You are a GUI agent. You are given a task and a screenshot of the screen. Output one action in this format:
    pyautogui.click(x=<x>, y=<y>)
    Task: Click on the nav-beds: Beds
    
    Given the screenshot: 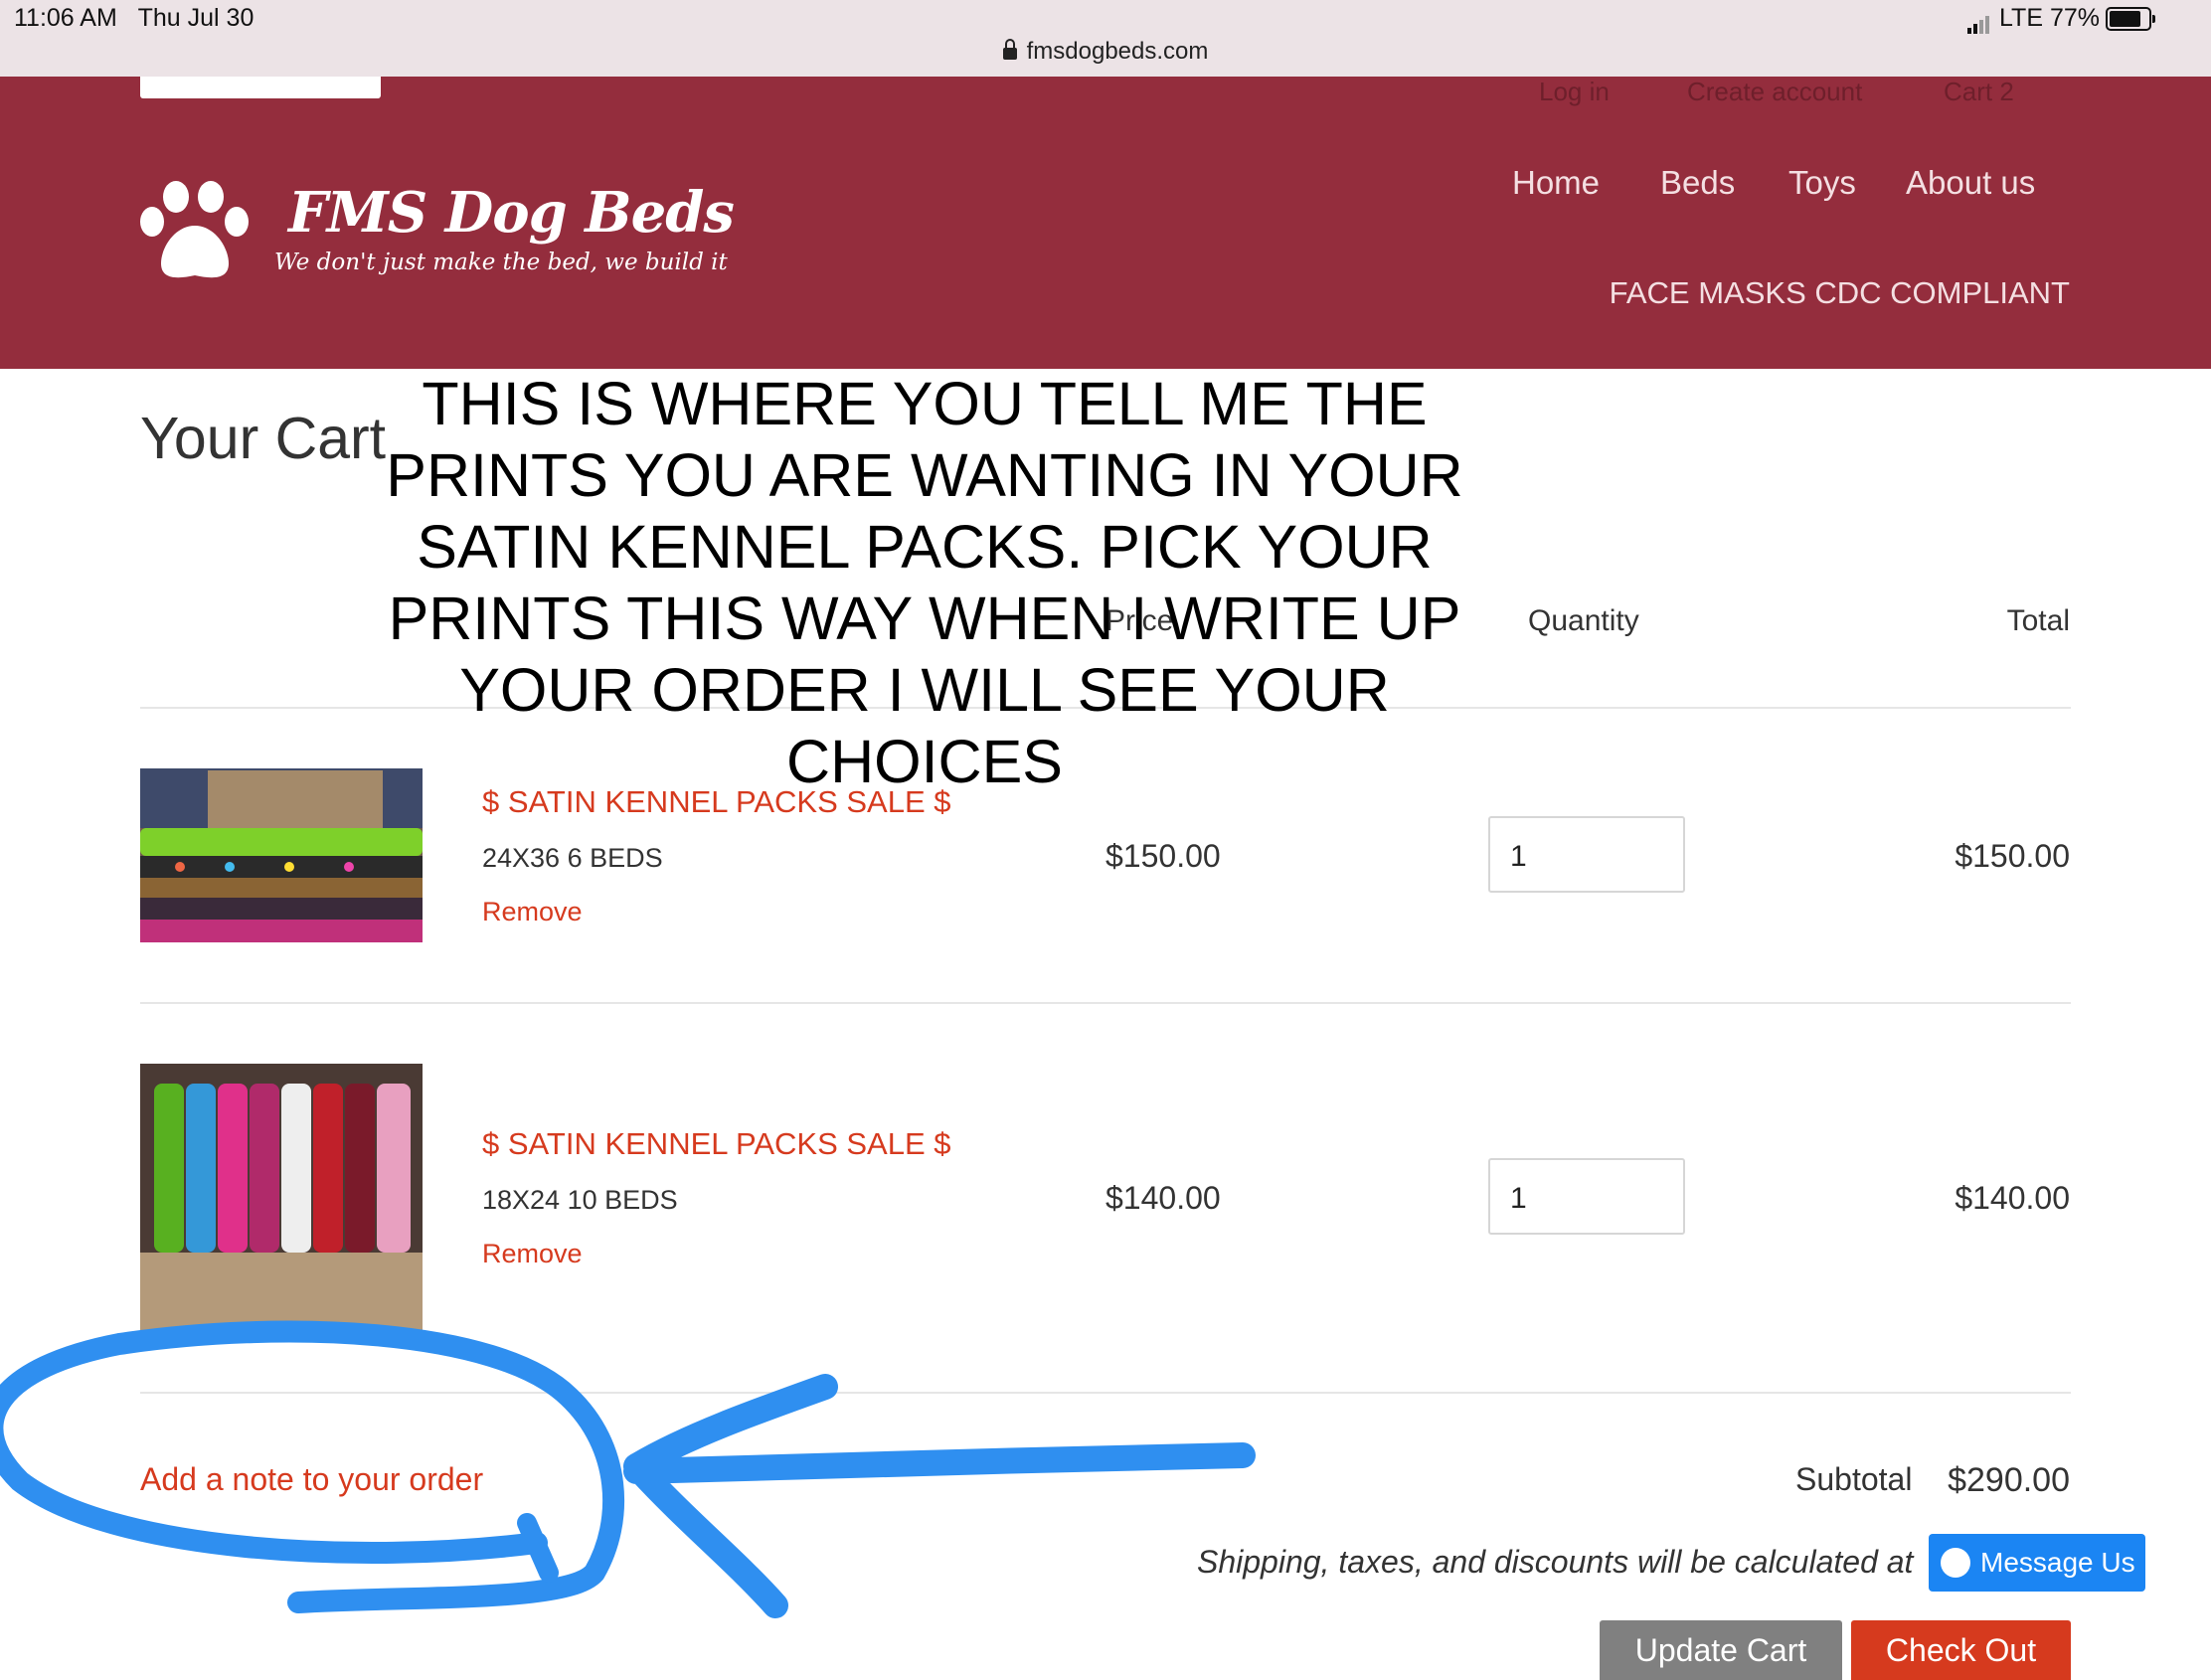 What is the action you would take?
    pyautogui.click(x=1698, y=183)
    